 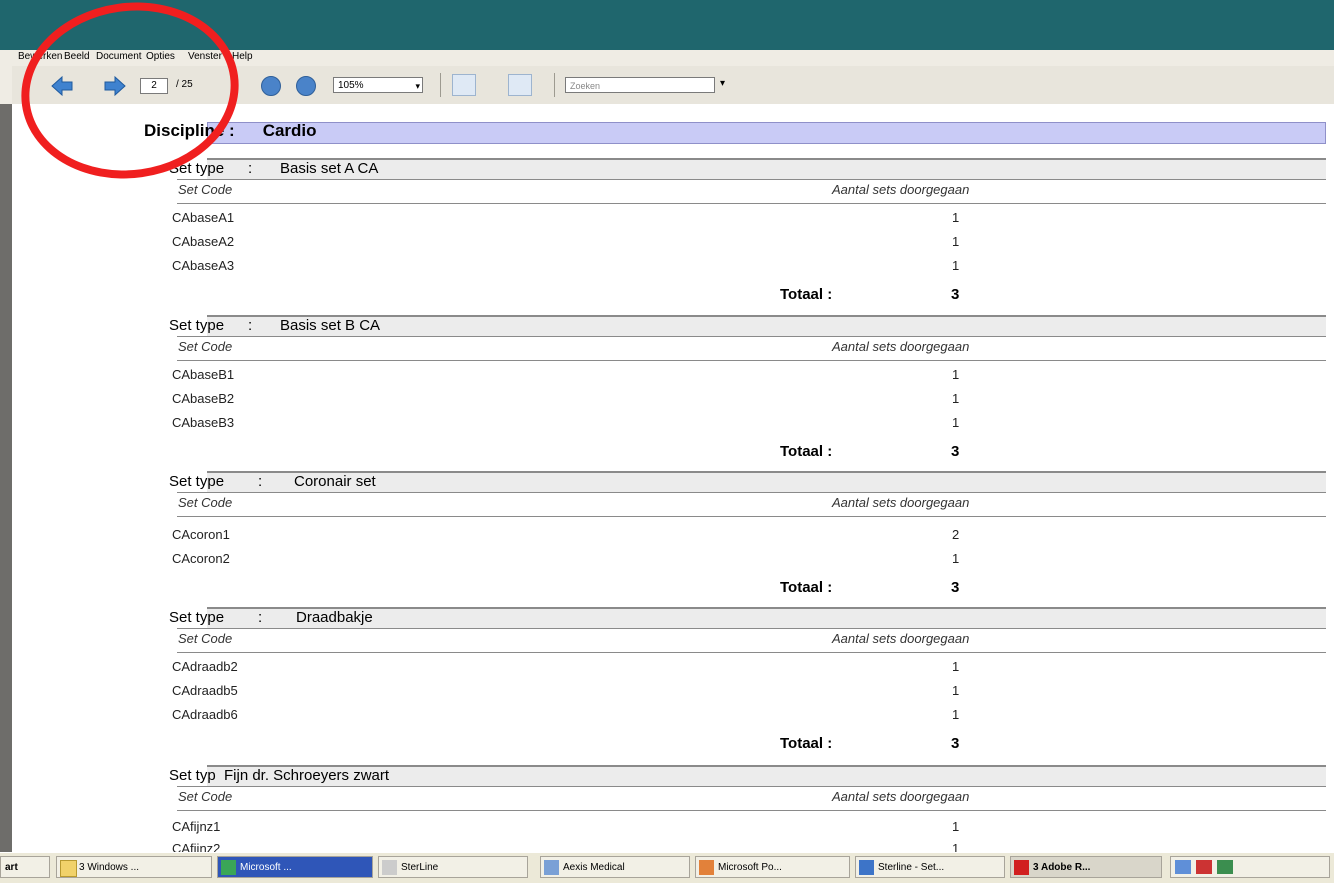 What do you see at coordinates (307, 775) in the screenshot?
I see `set-type-name: Fijn dr. Schroeyers zwart` at bounding box center [307, 775].